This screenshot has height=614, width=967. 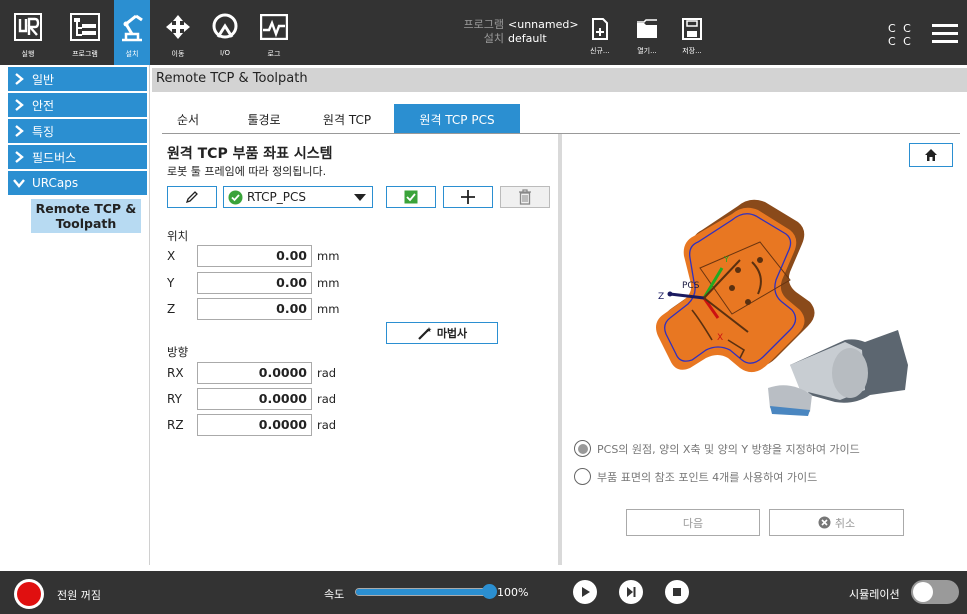 I want to click on dropdown-caret-icon, so click(x=360, y=197).